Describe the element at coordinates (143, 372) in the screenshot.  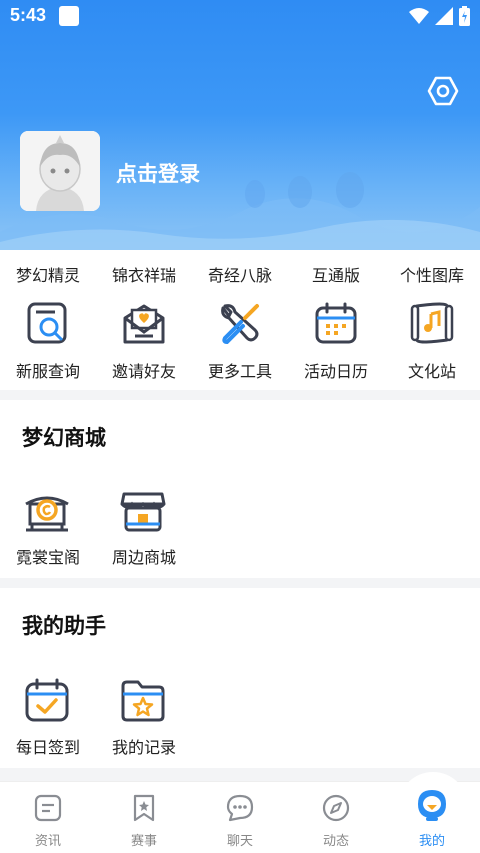
I see `tool-label: 邀请好友` at that location.